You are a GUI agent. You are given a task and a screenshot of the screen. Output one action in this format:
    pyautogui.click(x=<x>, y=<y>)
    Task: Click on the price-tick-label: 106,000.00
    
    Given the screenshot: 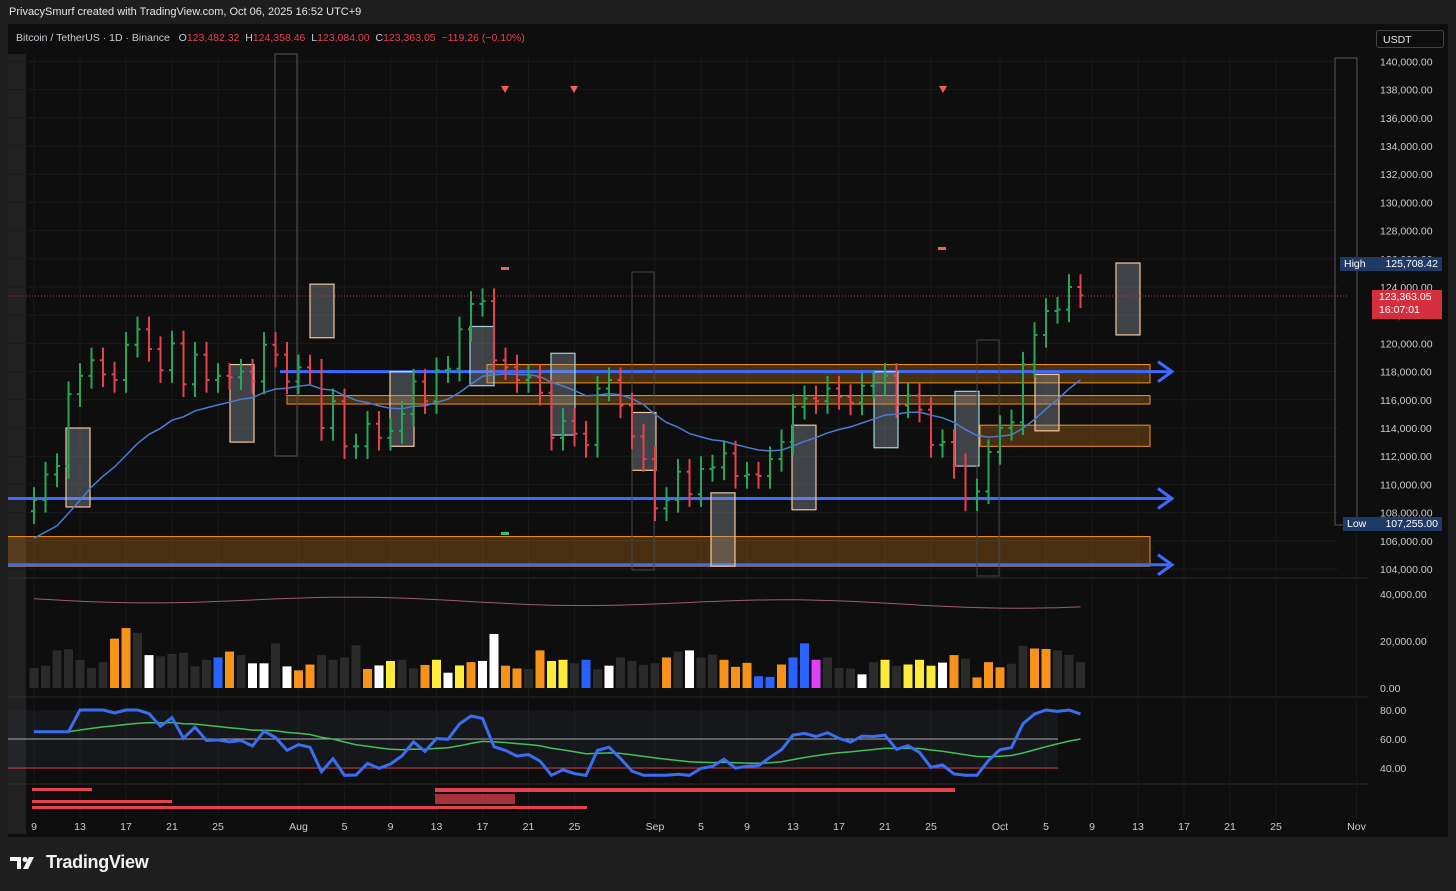 What is the action you would take?
    pyautogui.click(x=1406, y=542)
    